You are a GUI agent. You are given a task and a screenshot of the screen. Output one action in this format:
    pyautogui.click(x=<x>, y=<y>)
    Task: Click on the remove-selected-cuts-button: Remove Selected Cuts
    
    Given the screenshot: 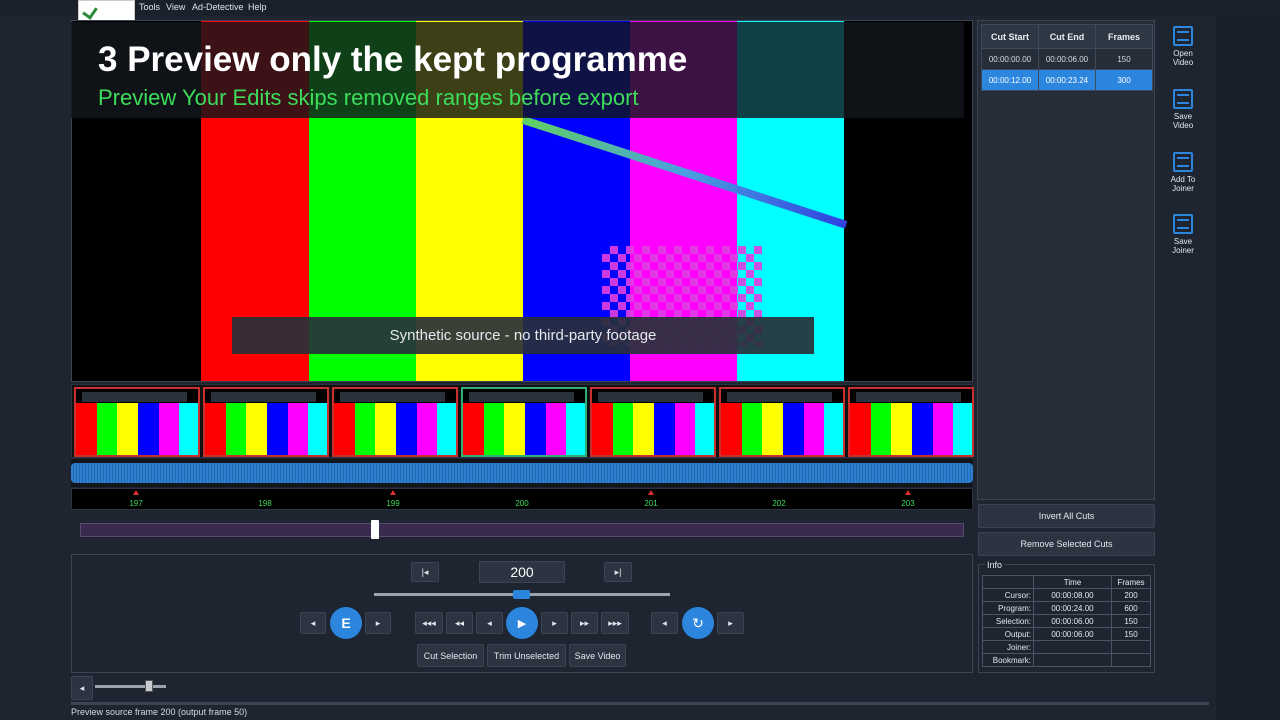 What is the action you would take?
    pyautogui.click(x=1066, y=544)
    